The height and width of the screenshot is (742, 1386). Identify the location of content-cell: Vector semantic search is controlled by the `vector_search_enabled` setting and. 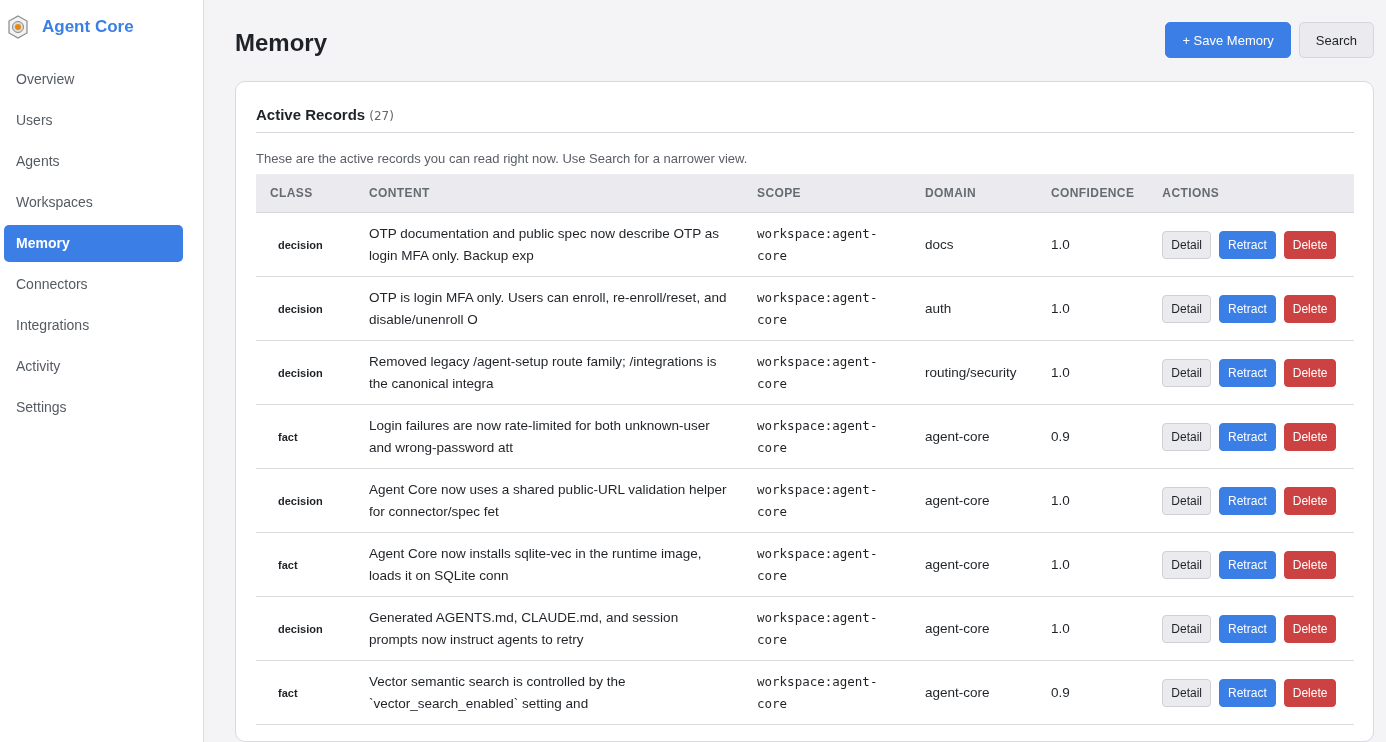
(549, 692).